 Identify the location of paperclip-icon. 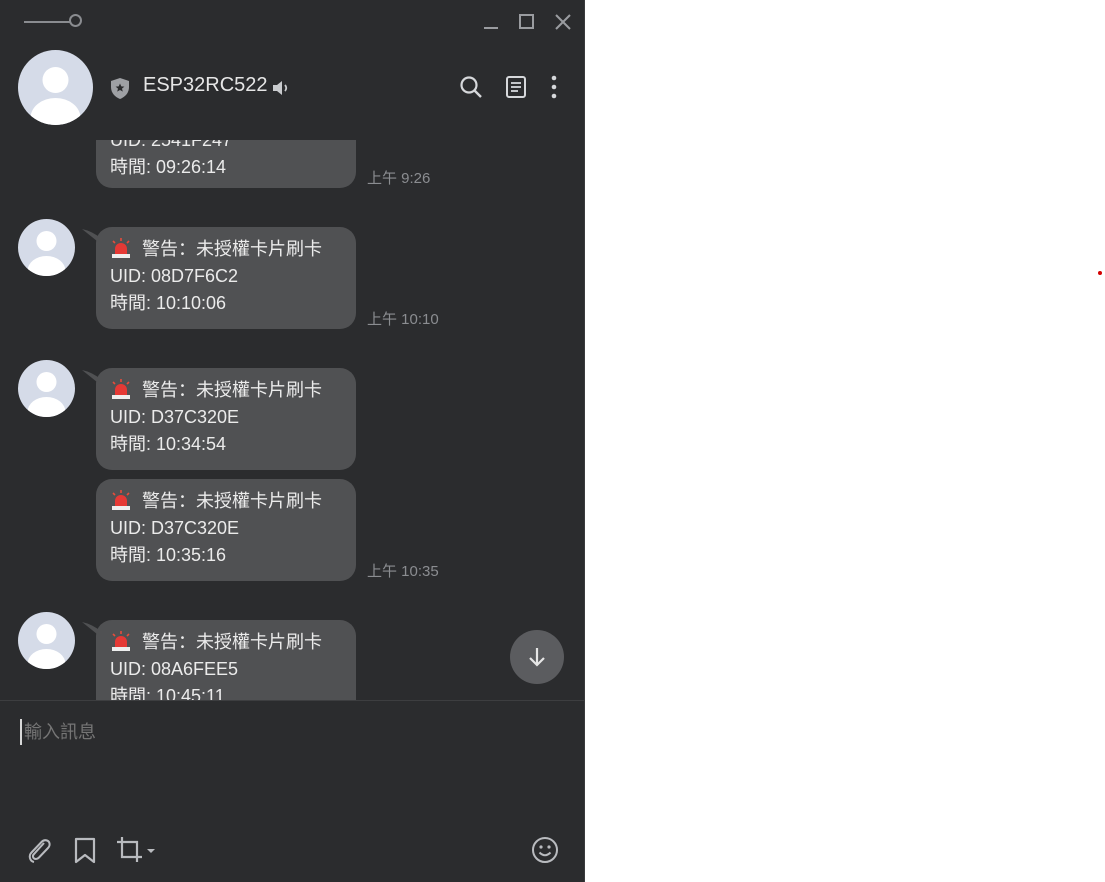
(39, 850).